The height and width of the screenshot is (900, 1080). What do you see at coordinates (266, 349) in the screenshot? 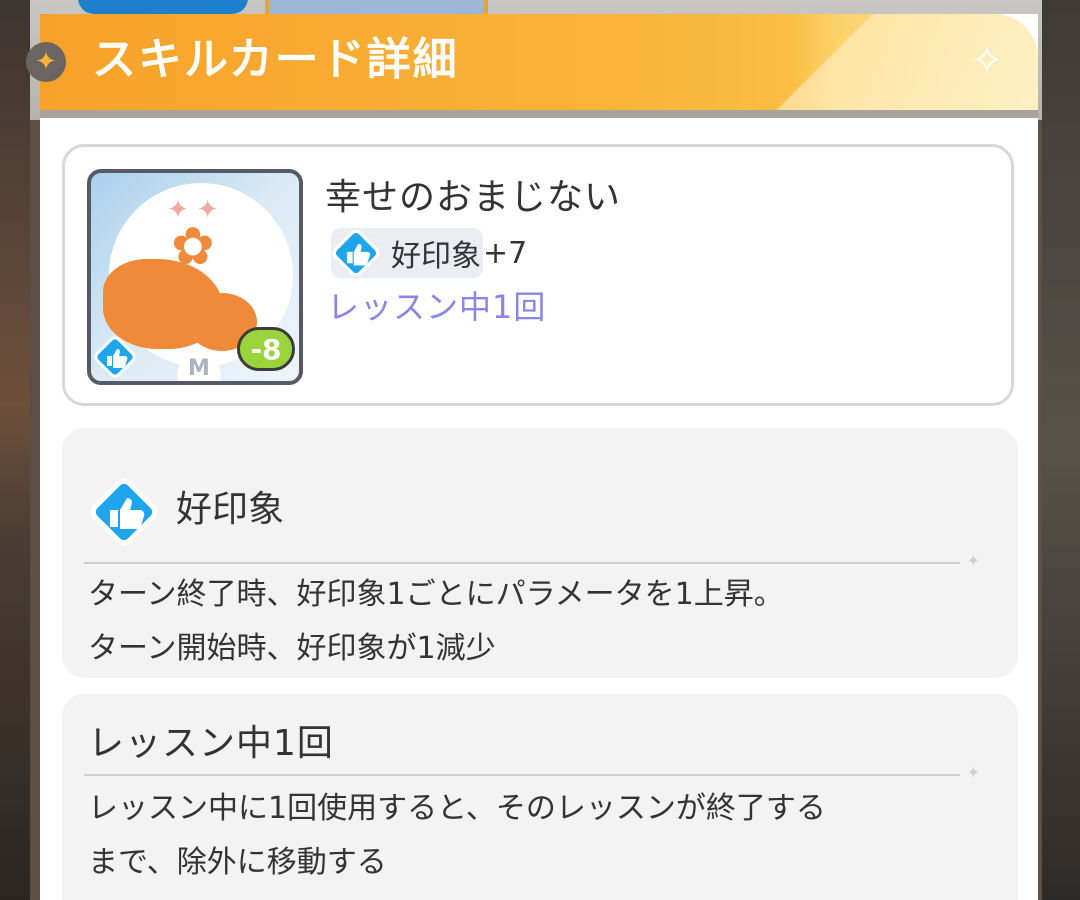
I see `card-cost-badge: -8` at bounding box center [266, 349].